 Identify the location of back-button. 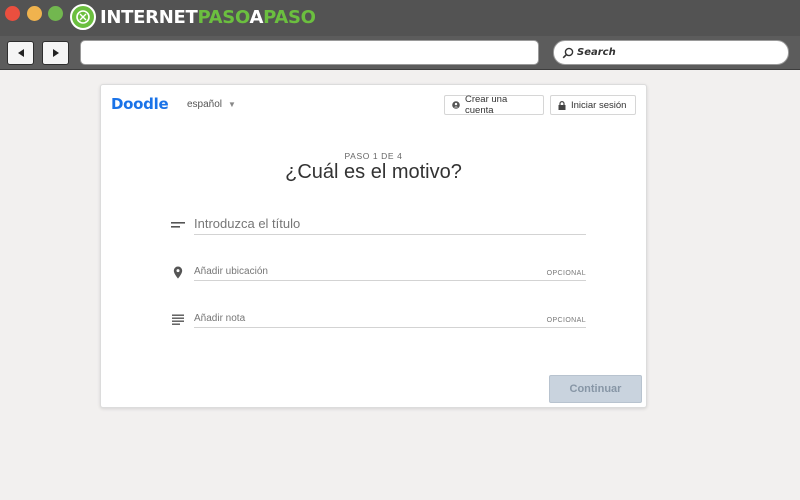
(20, 53).